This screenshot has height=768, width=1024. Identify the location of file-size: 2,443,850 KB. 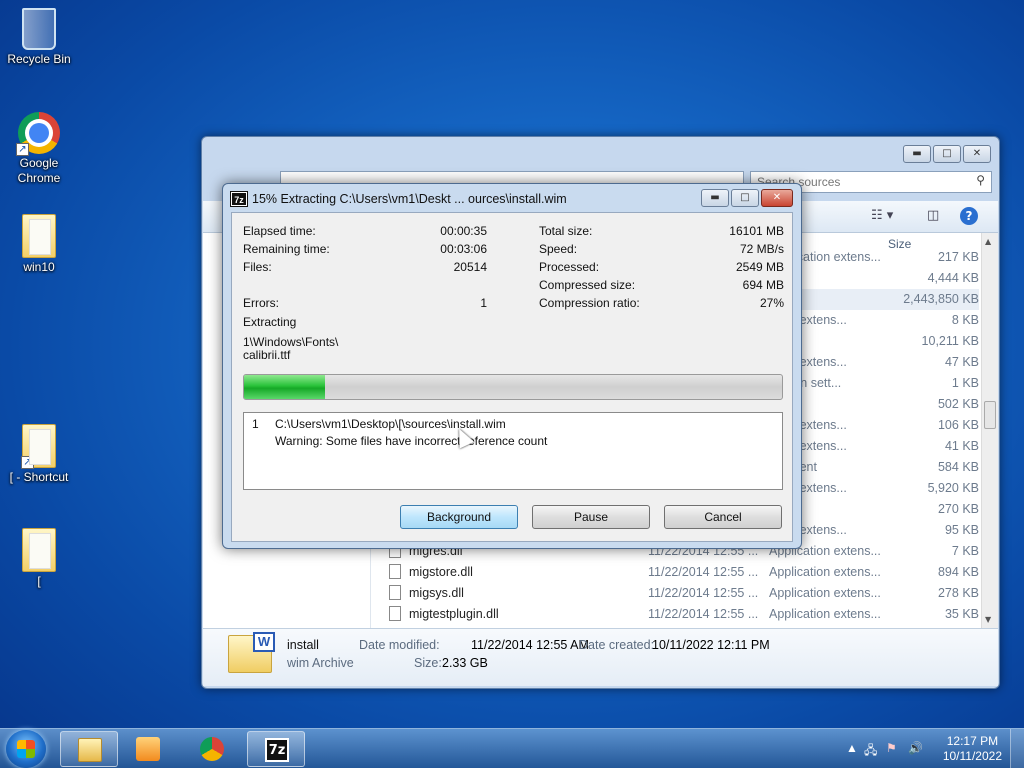
(941, 299).